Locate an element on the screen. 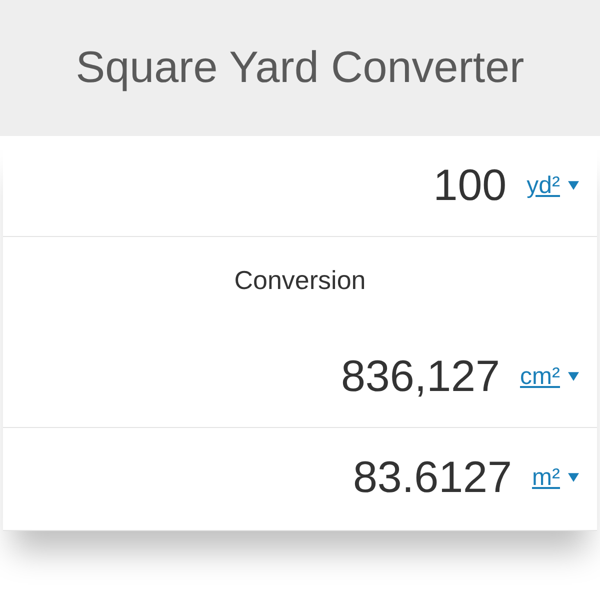 The width and height of the screenshot is (600, 600). input-value-field: 100 is located at coordinates (470, 186).